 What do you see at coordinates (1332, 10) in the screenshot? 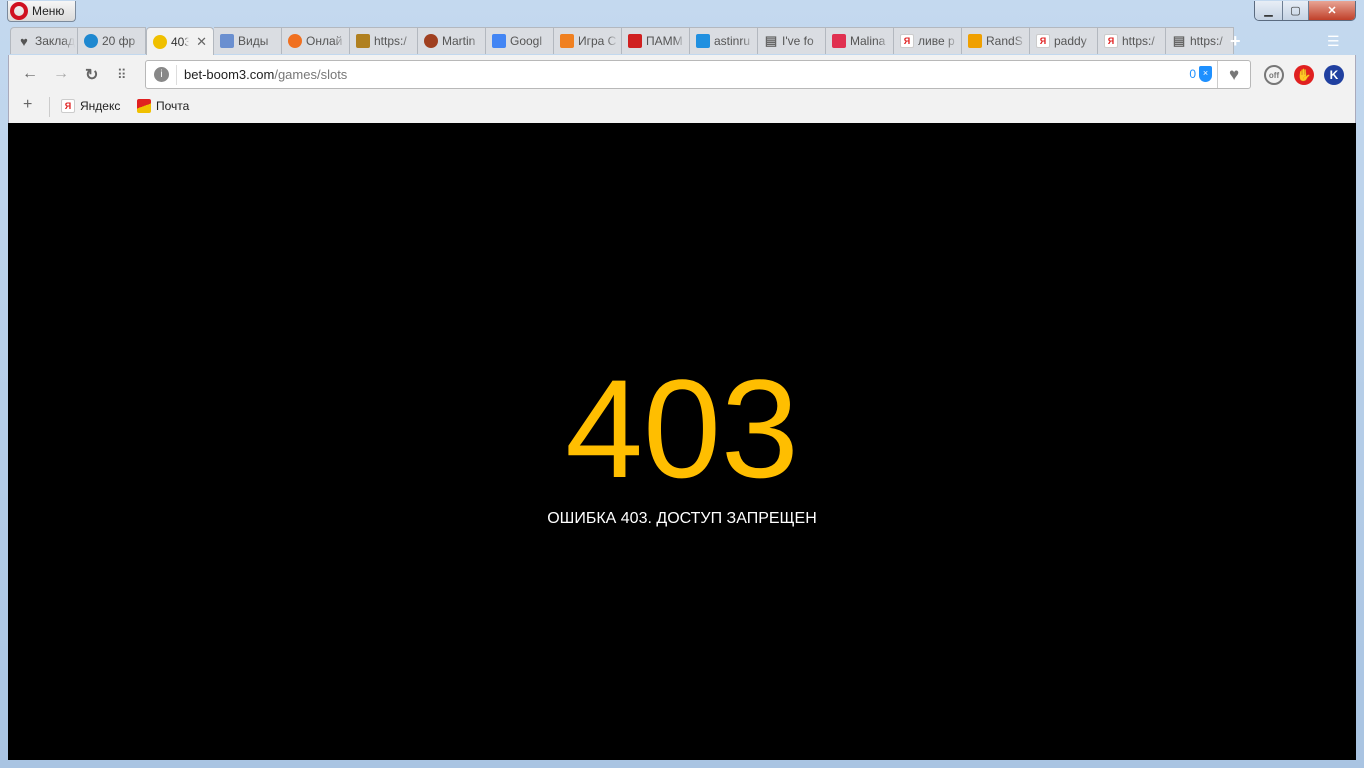
I see `close-button: ✕` at bounding box center [1332, 10].